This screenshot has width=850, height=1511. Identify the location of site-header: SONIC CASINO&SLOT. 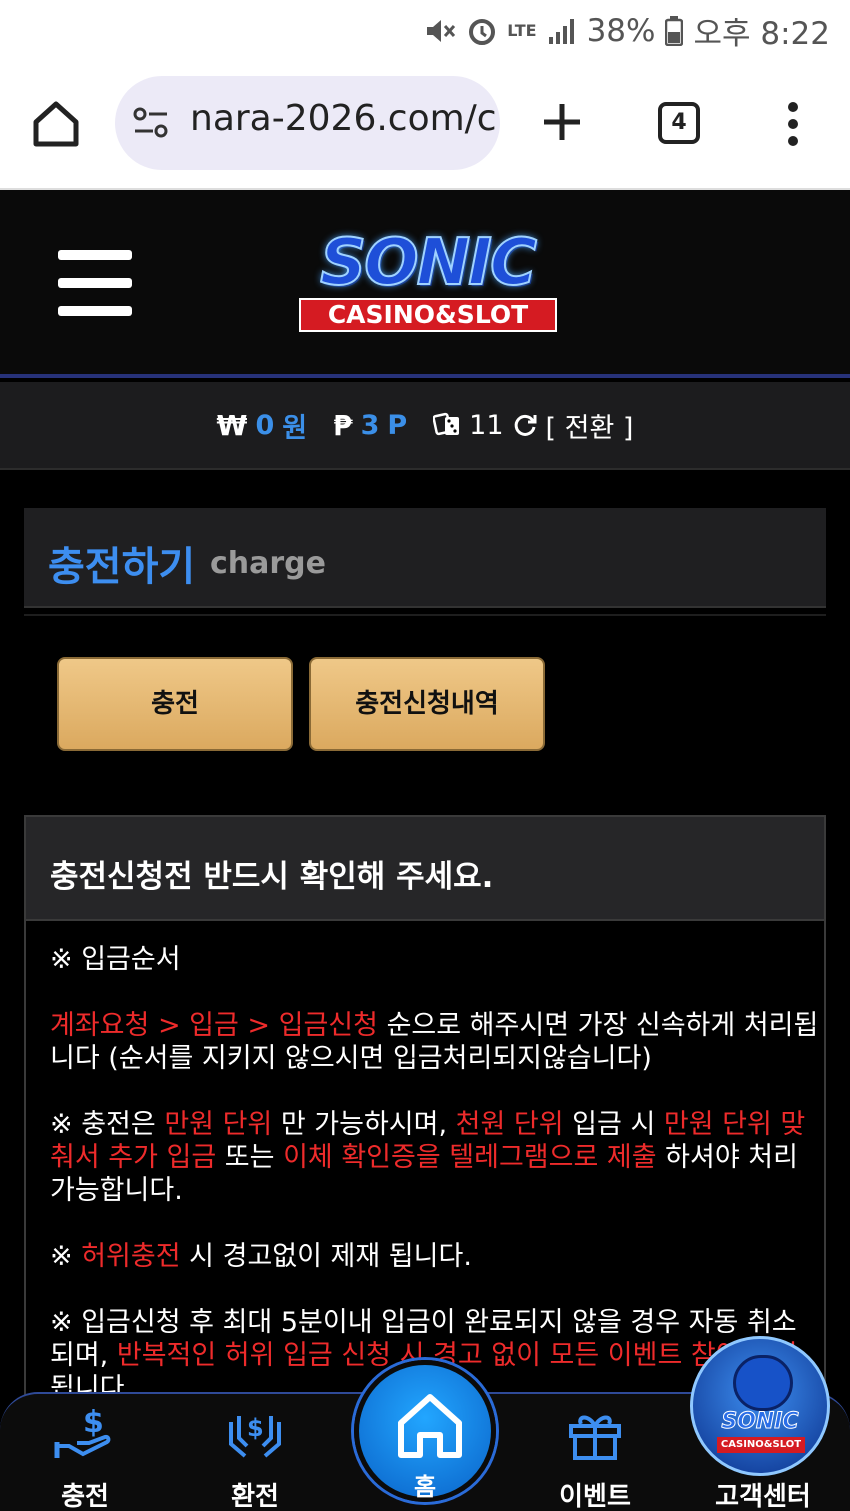
(425, 284).